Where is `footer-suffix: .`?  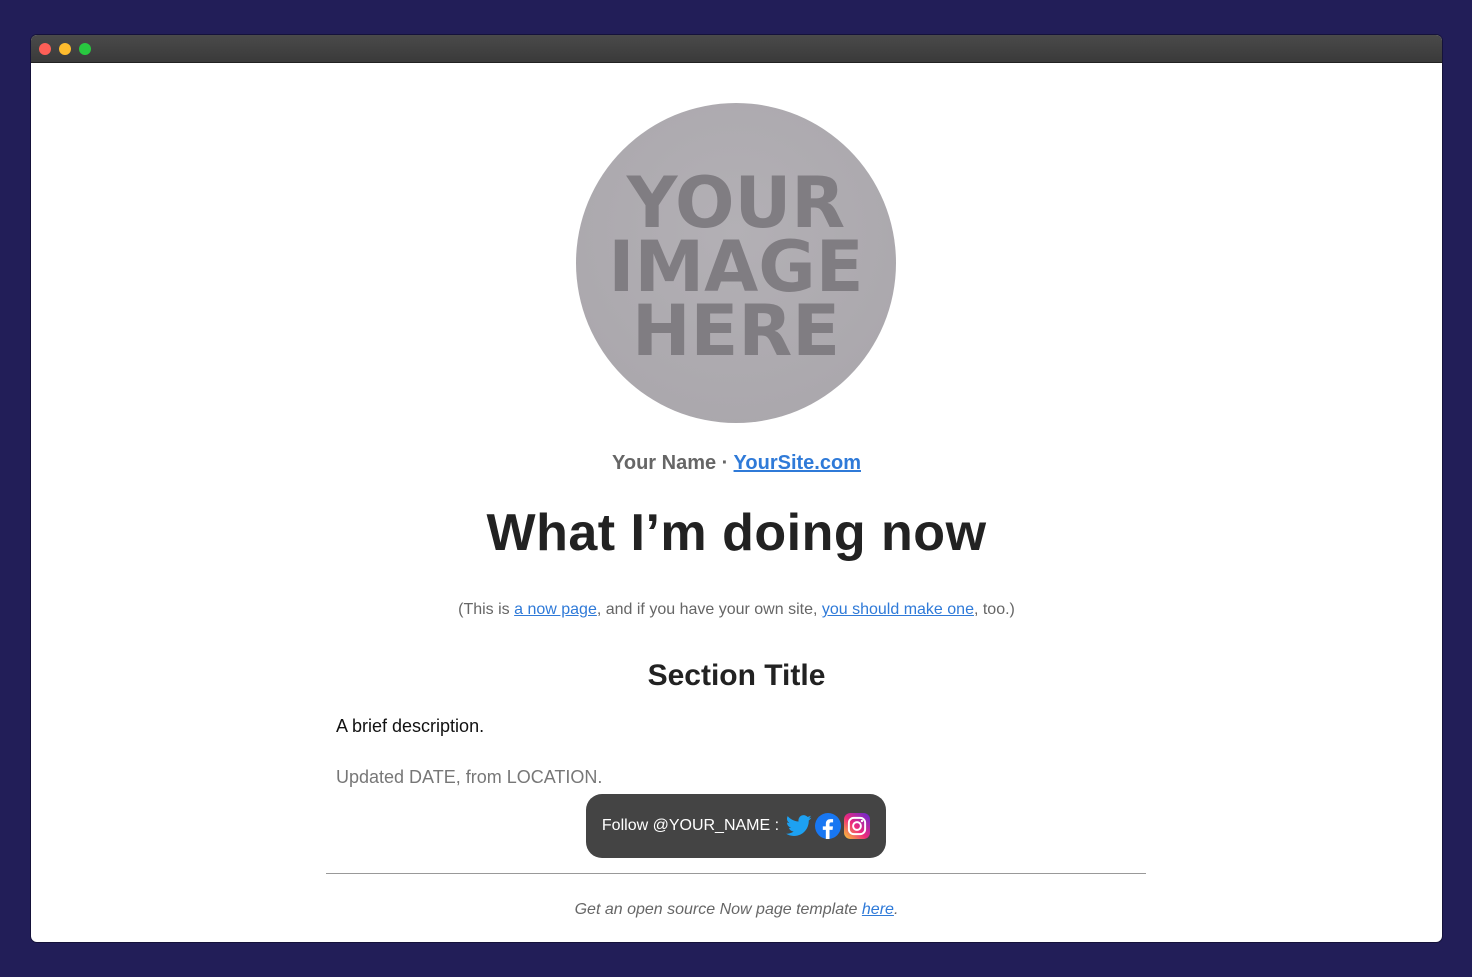
footer-suffix: . is located at coordinates (896, 909).